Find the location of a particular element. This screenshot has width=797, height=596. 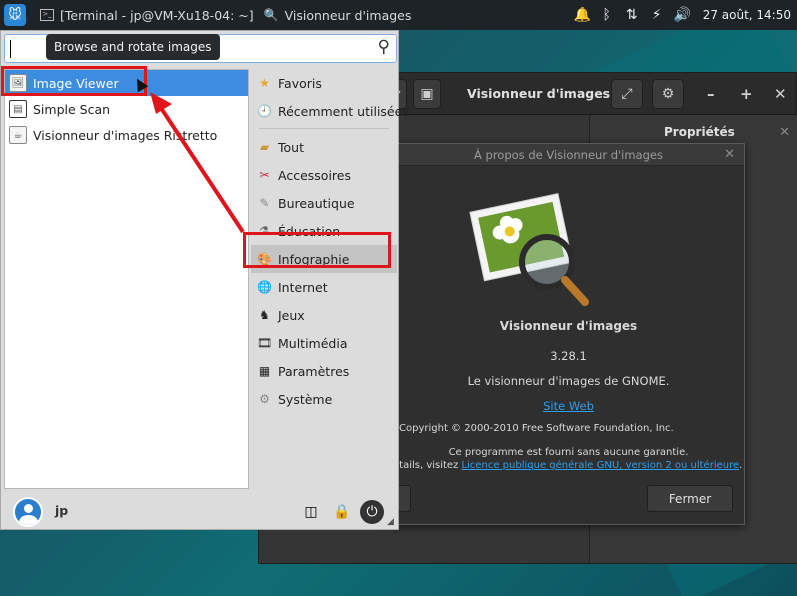

category-bureautique: ✎ Bureautique is located at coordinates (324, 203).